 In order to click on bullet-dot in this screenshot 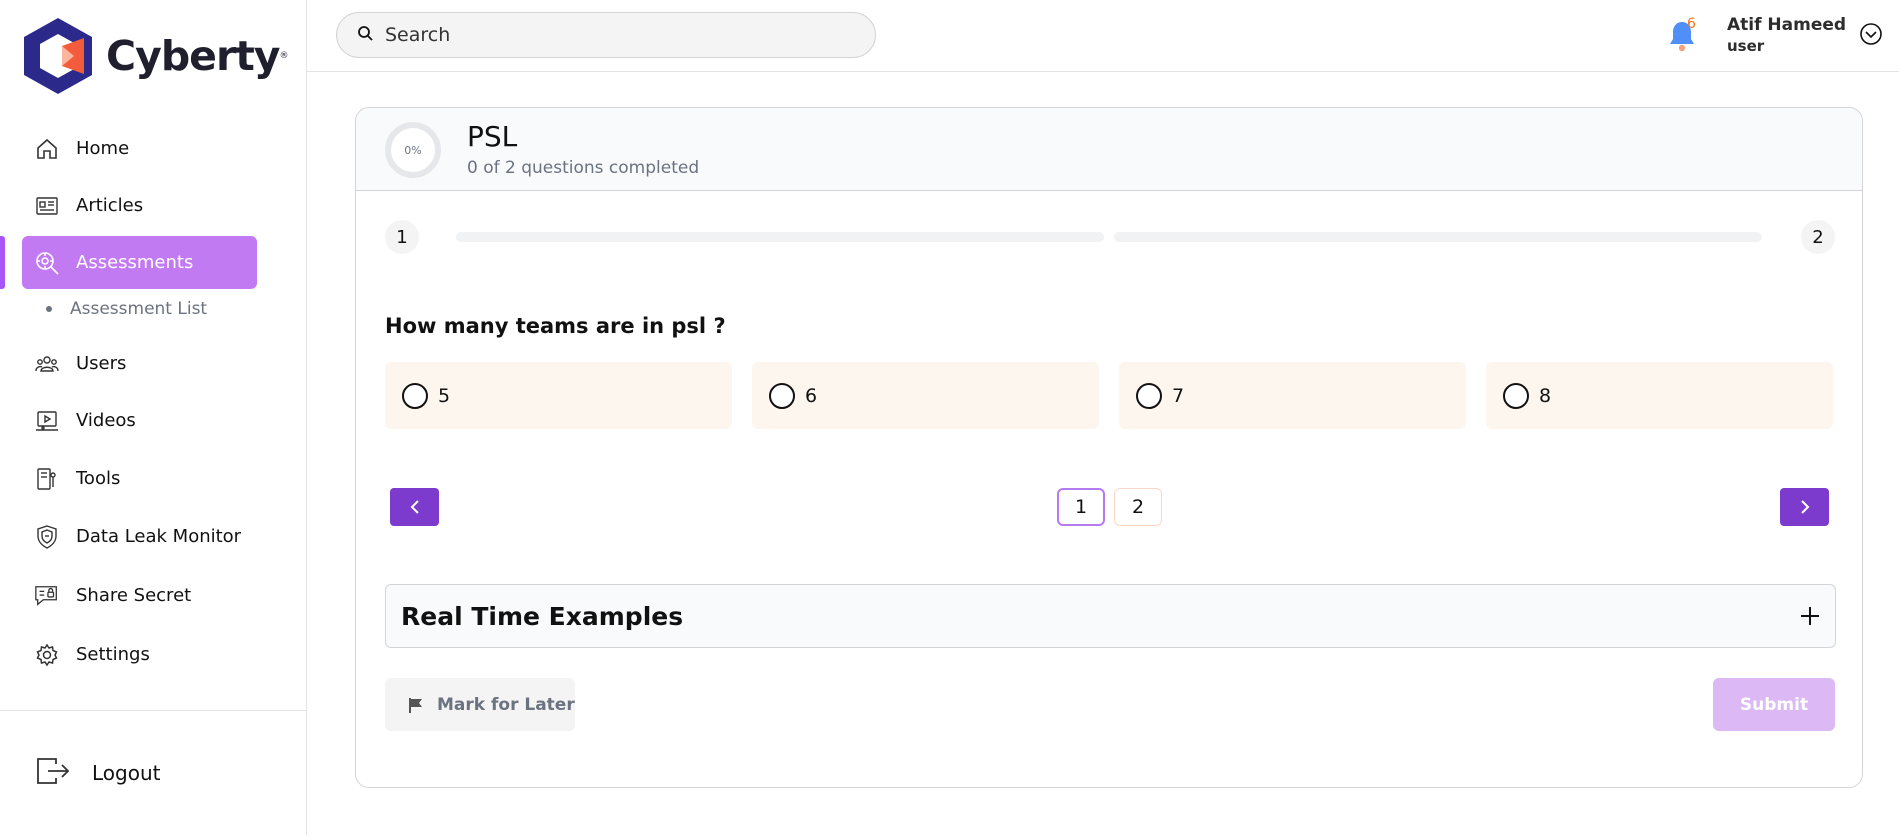, I will do `click(49, 309)`.